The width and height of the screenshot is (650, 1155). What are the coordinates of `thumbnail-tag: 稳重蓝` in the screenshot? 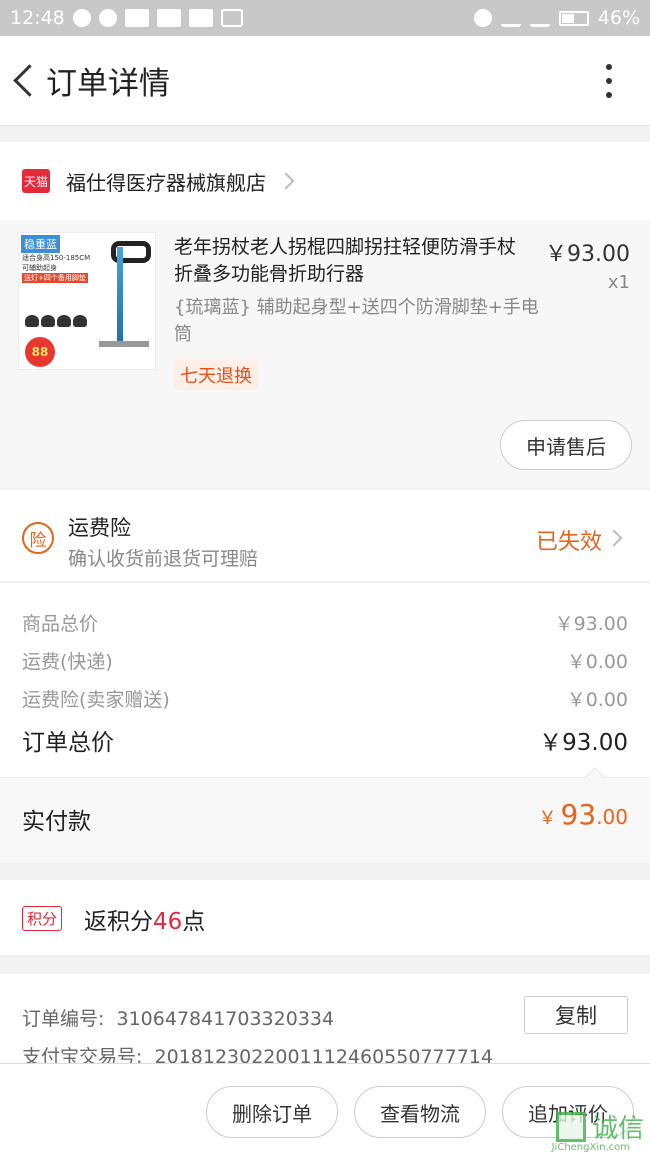 It's located at (40, 244).